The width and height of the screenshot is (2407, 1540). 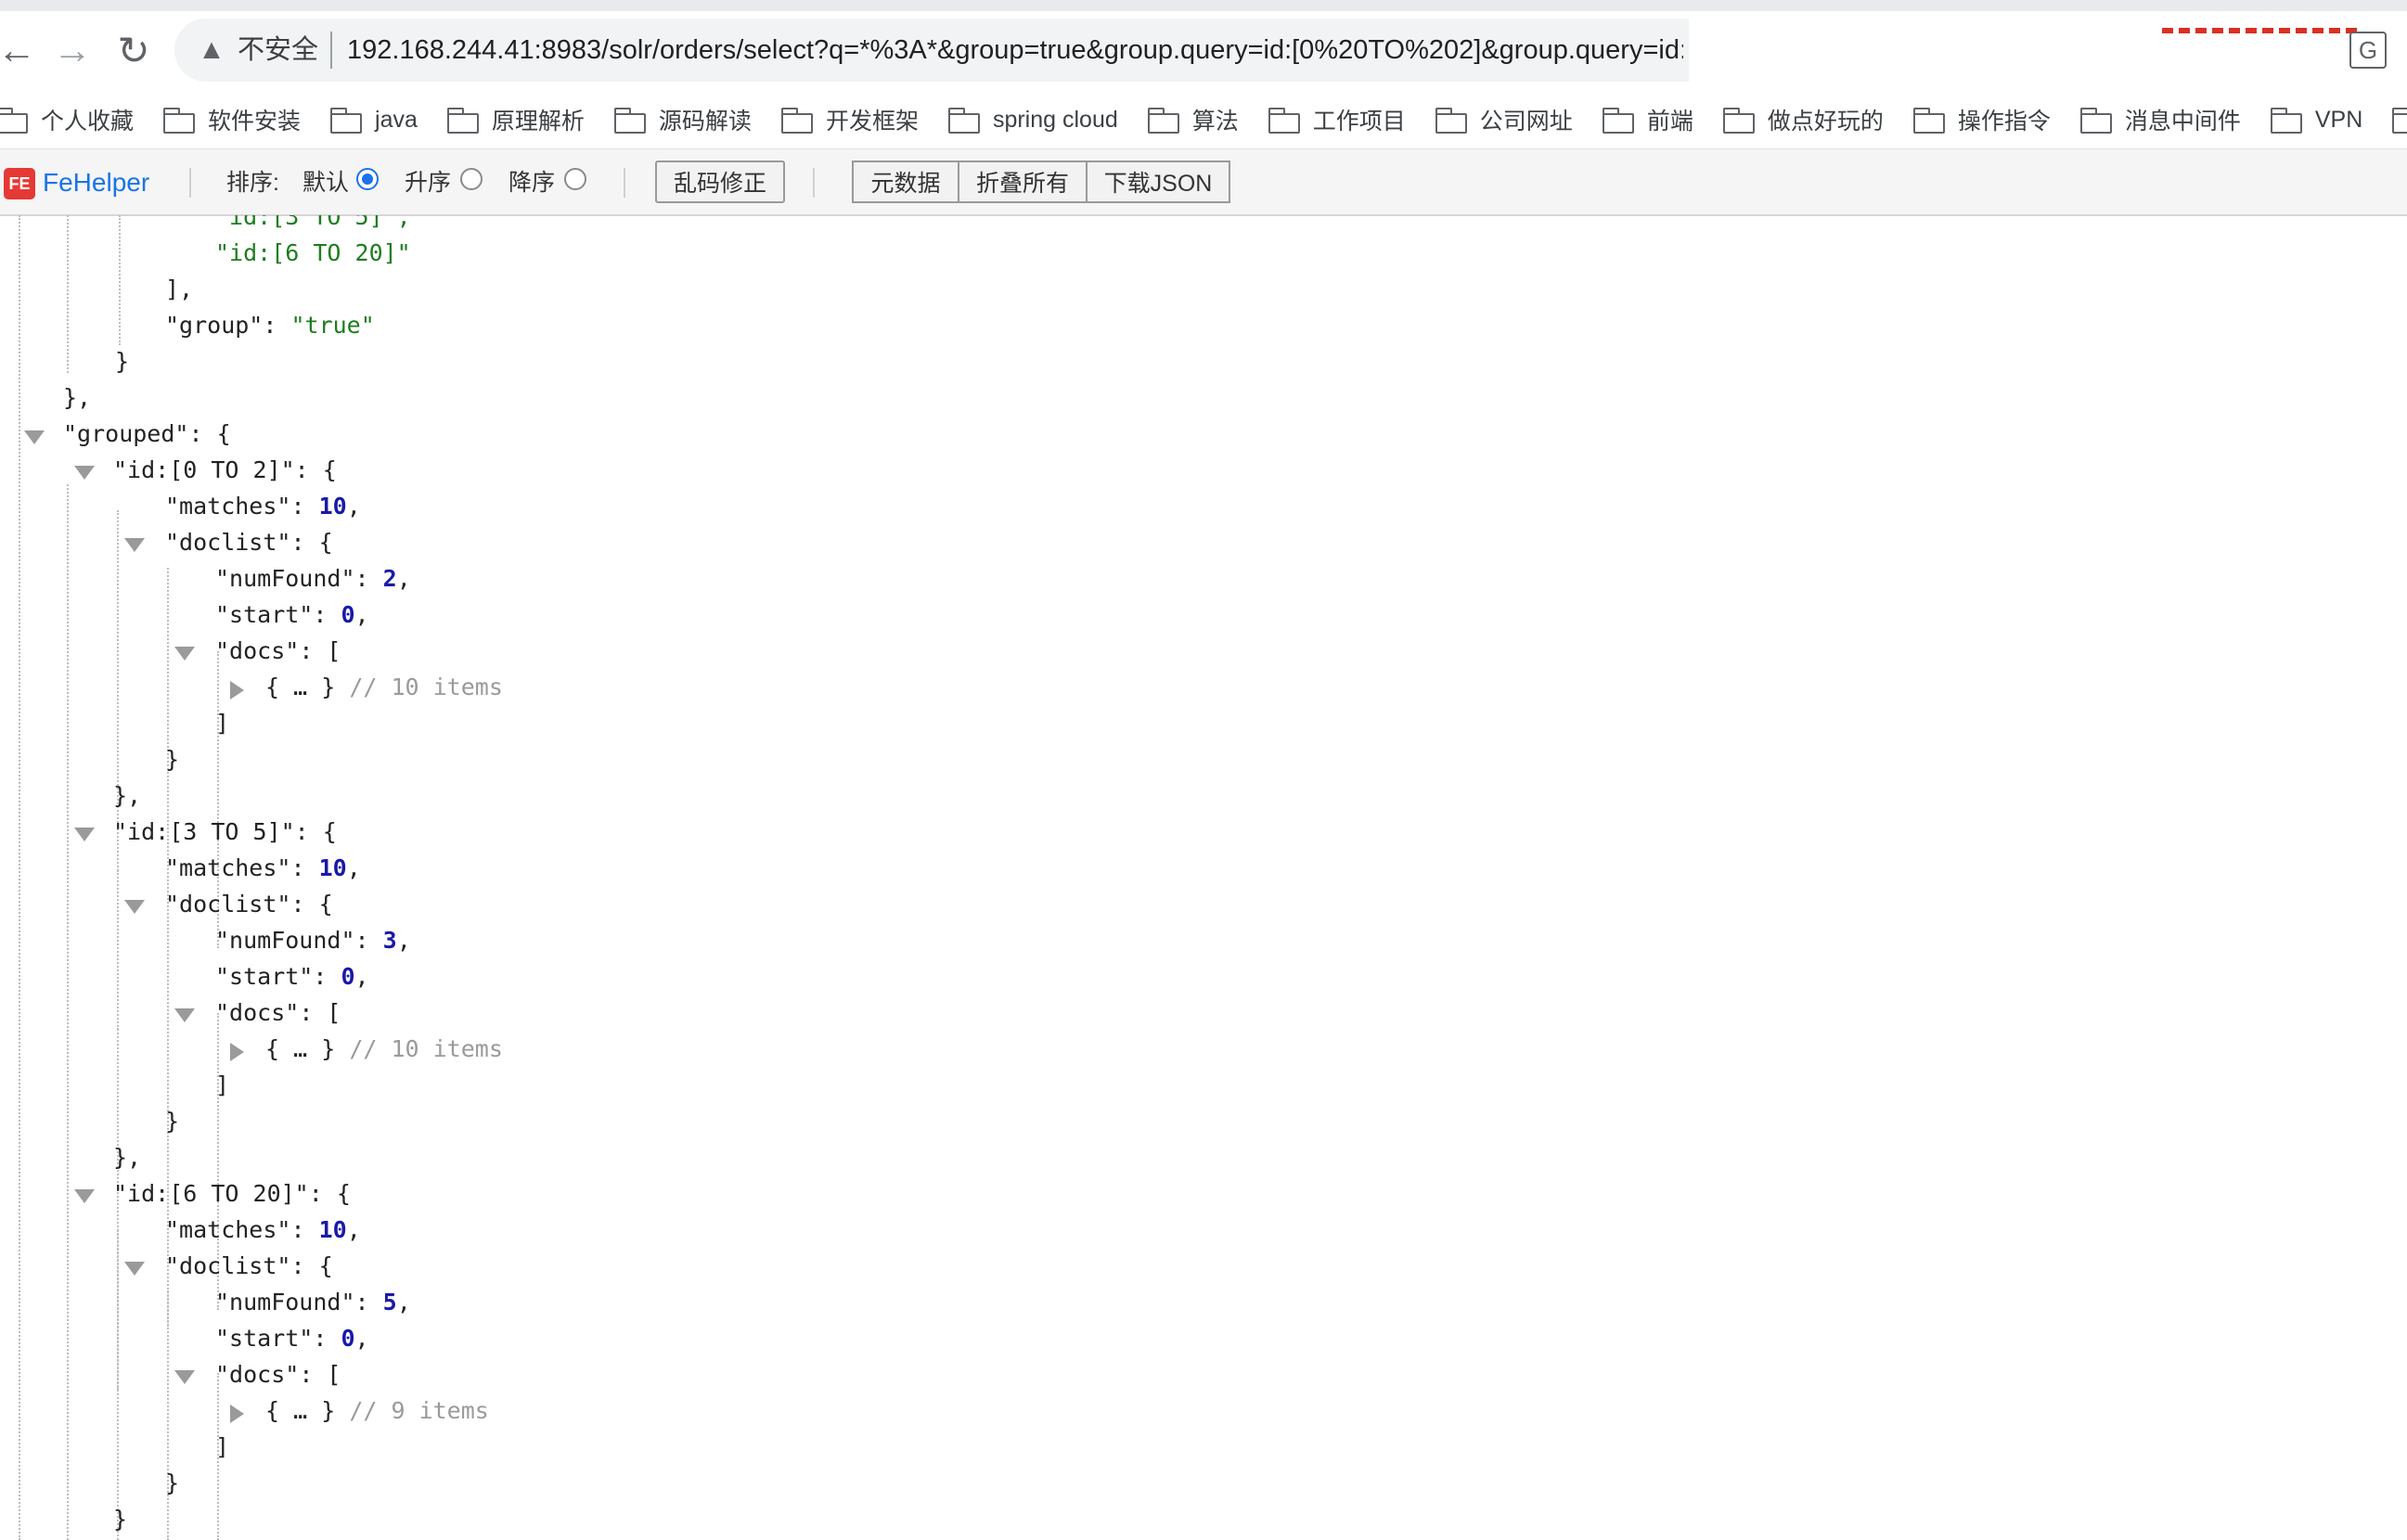 What do you see at coordinates (1825, 122) in the screenshot?
I see `bookmark-label: 做点好玩的` at bounding box center [1825, 122].